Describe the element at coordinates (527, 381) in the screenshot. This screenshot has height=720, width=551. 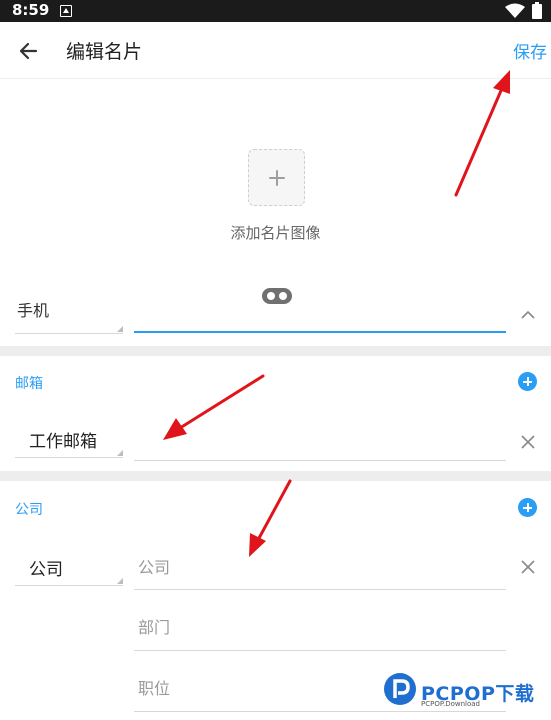
I see `add-email-icon` at that location.